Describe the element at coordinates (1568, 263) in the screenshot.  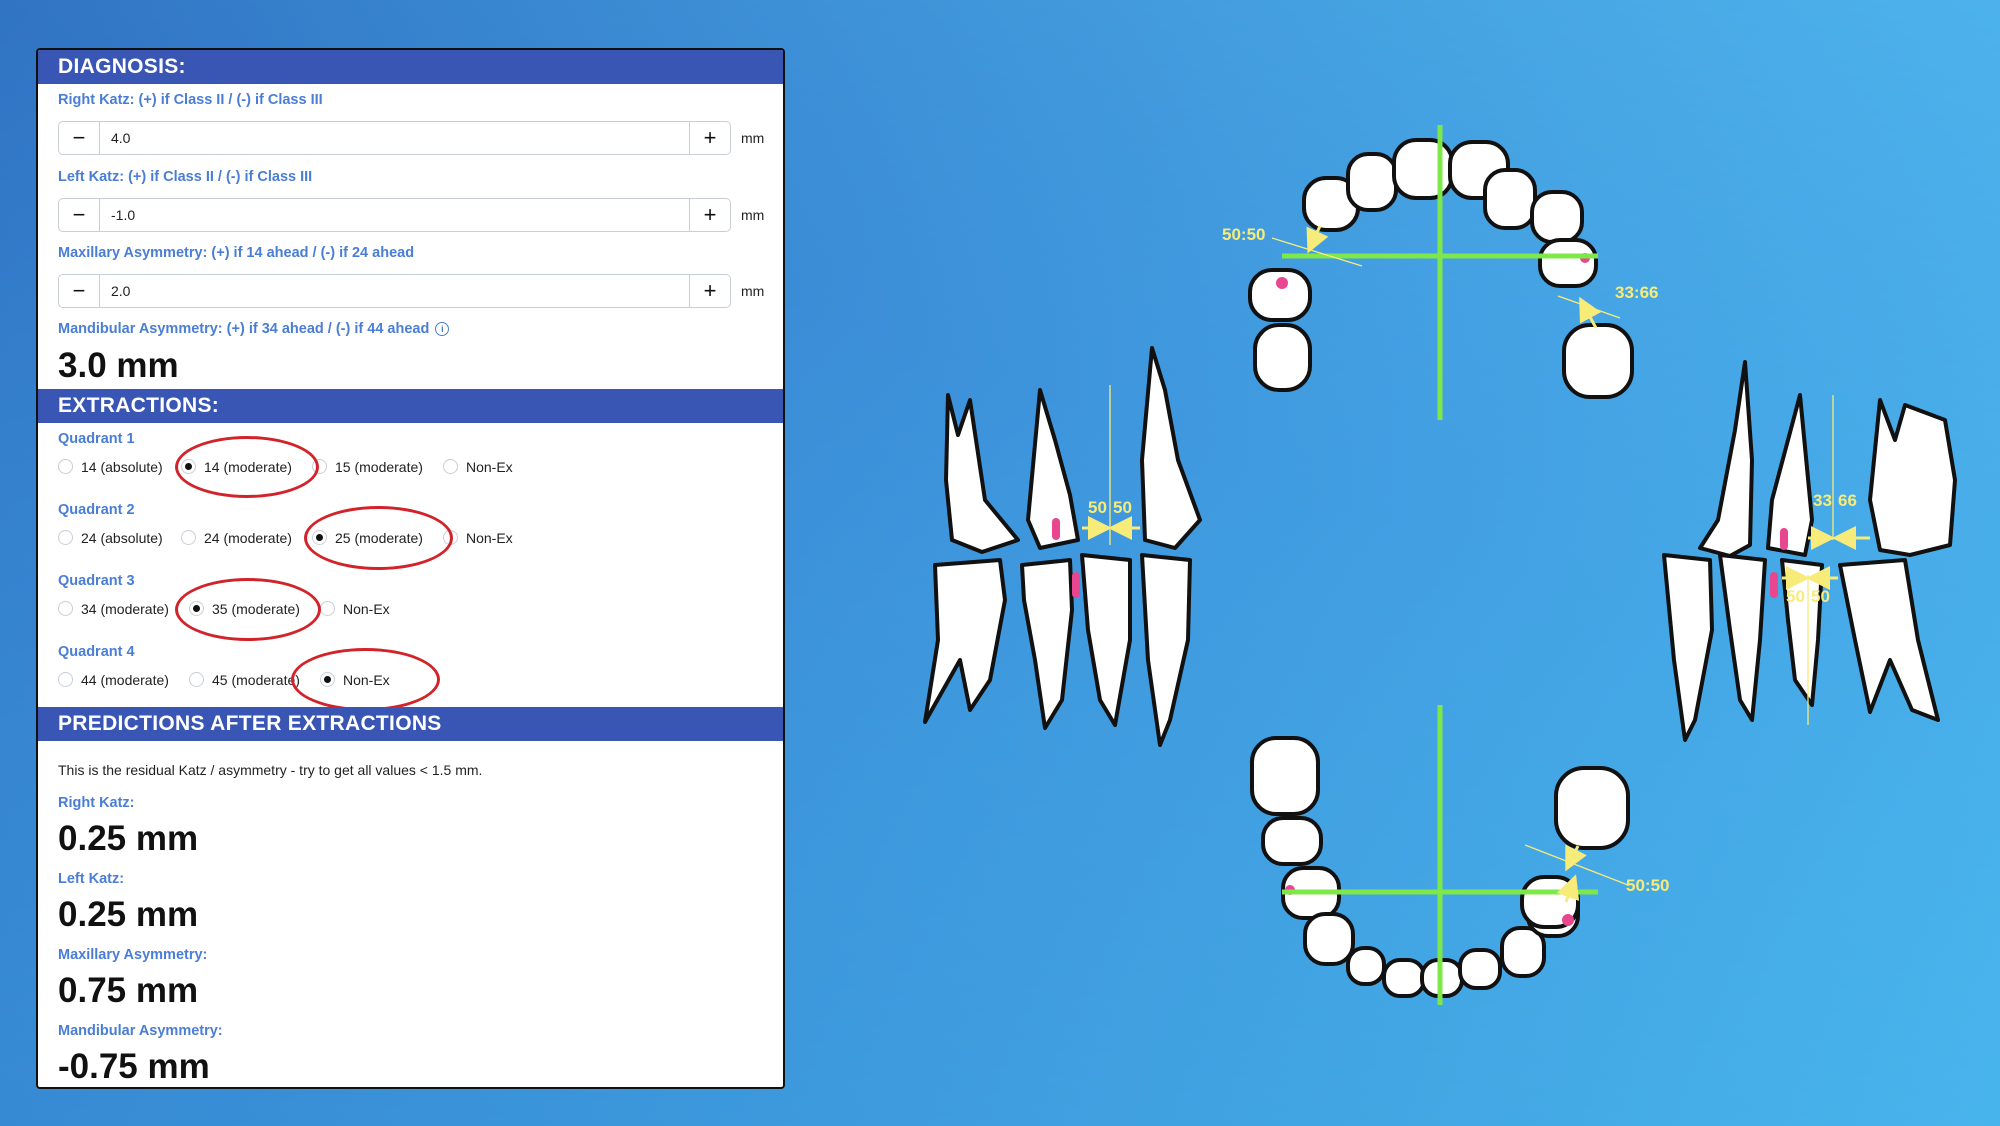
I see `upper-arch-right-premolar` at that location.